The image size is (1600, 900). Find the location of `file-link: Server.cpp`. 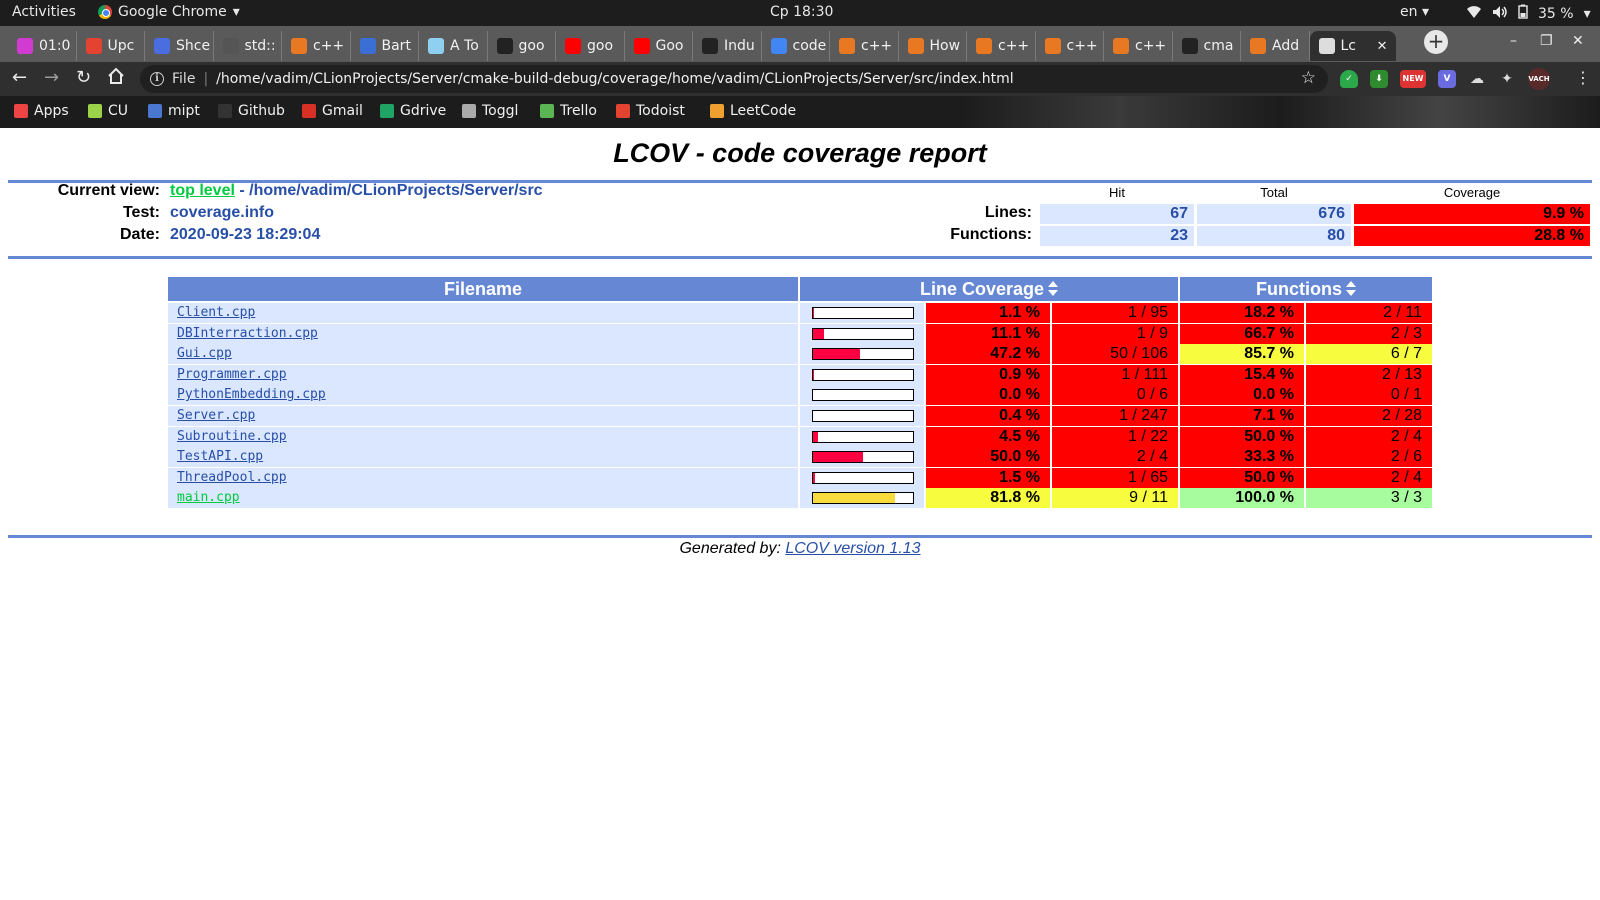

file-link: Server.cpp is located at coordinates (216, 415).